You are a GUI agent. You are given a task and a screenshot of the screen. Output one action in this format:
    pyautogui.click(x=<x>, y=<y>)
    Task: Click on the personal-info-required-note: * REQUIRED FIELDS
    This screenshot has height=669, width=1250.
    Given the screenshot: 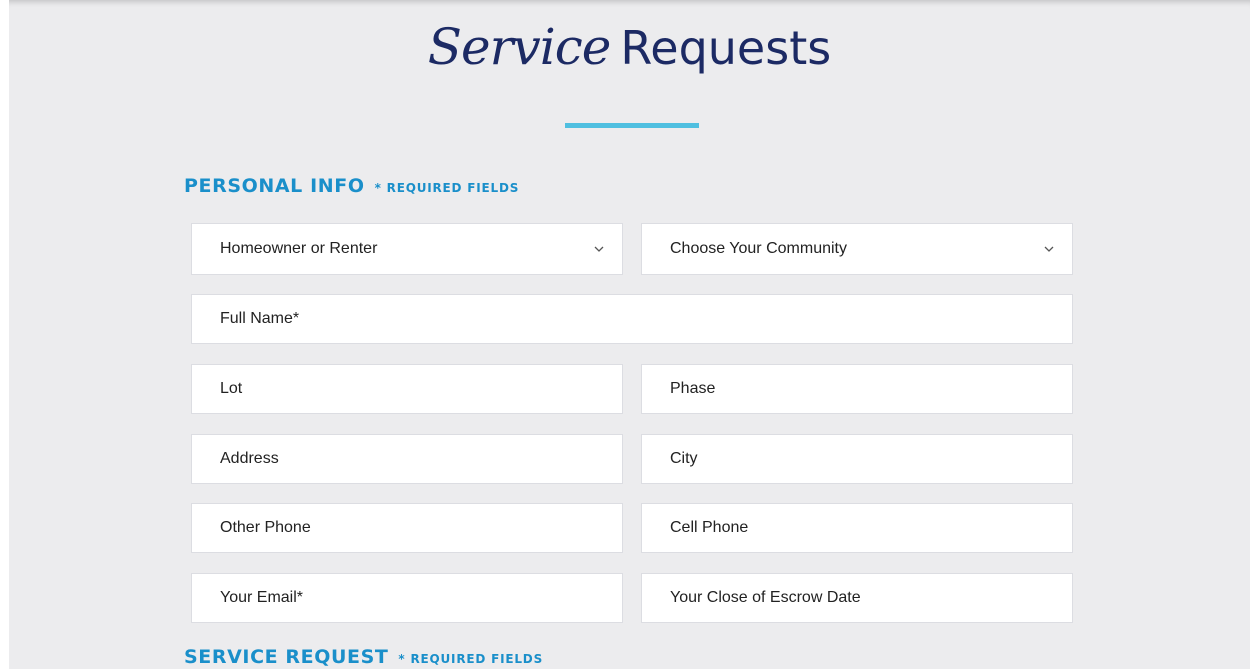 What is the action you would take?
    pyautogui.click(x=447, y=188)
    